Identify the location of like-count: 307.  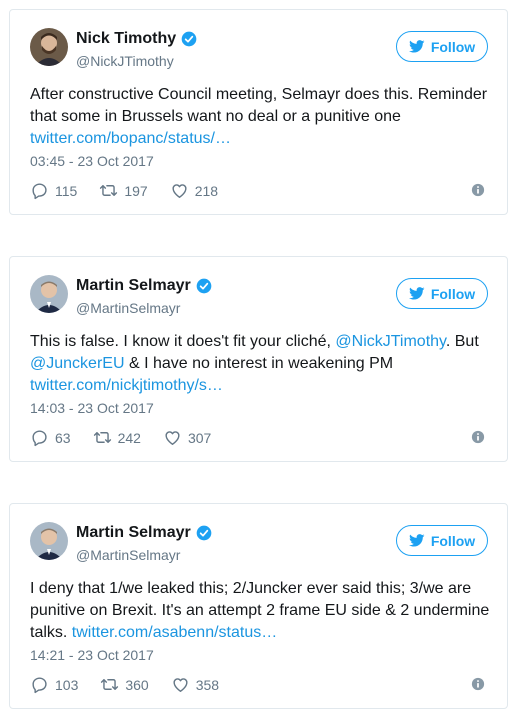
(199, 437).